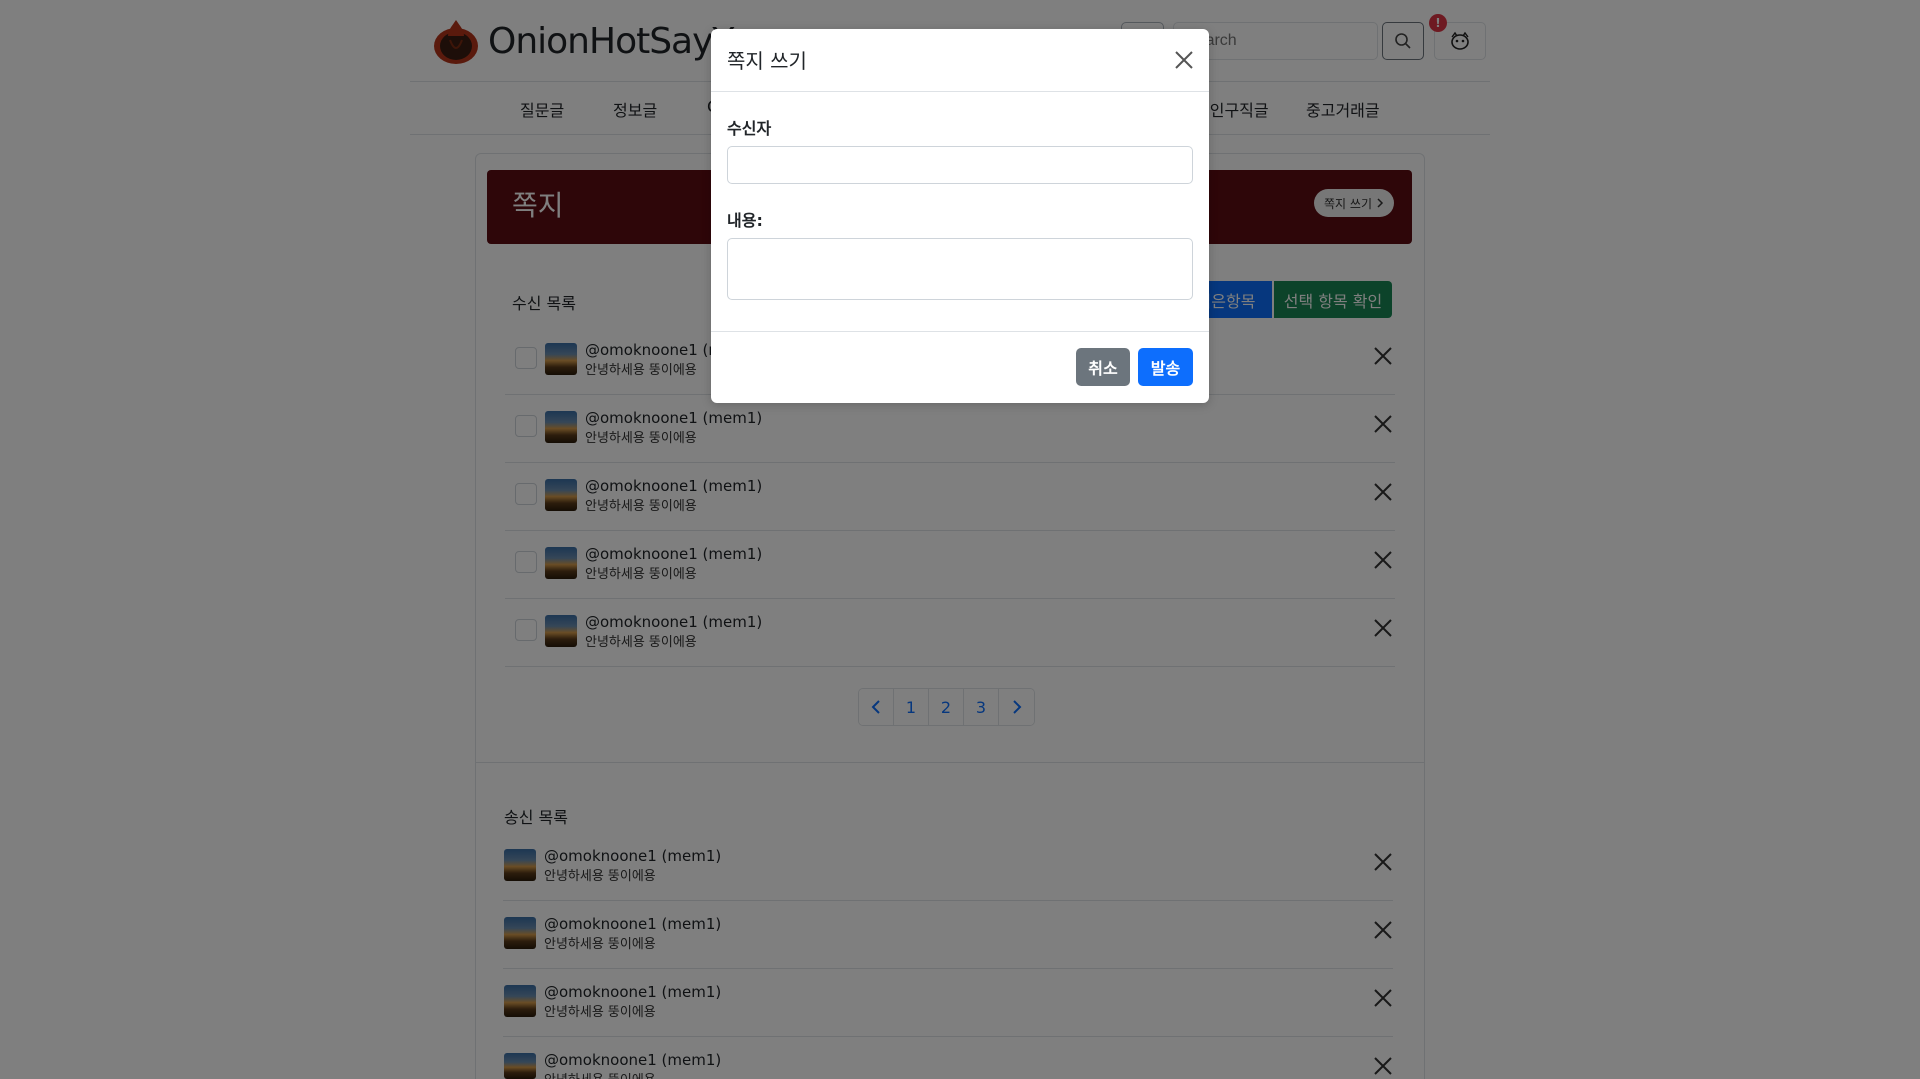 This screenshot has height=1079, width=1920. I want to click on modal-title: 쪽지 쓰기, so click(767, 61).